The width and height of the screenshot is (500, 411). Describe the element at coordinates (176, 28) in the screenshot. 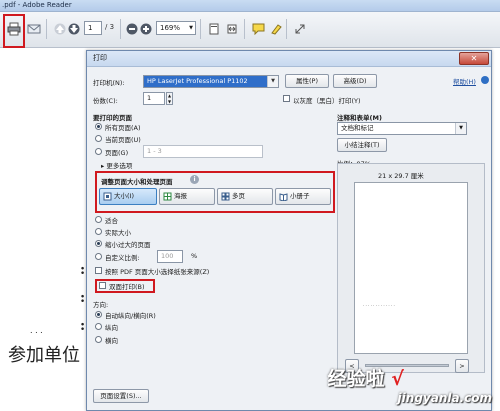

I see `zoom-level-select: 169% ▼` at that location.